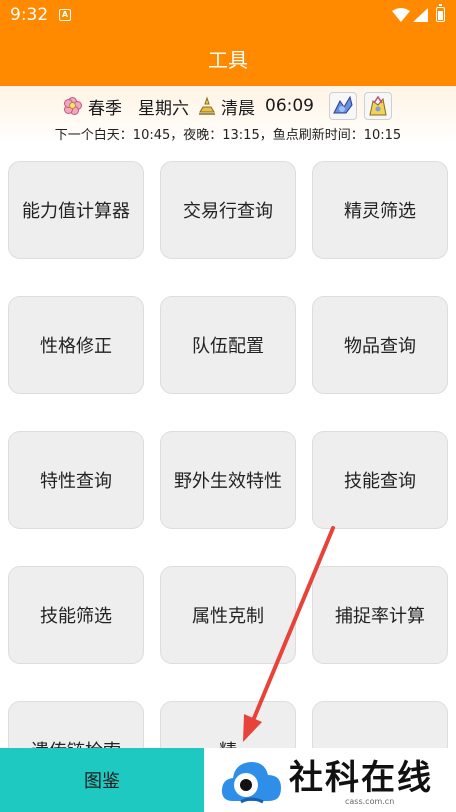  I want to click on watermark: 社科在线 cass.com.cn, so click(330, 780).